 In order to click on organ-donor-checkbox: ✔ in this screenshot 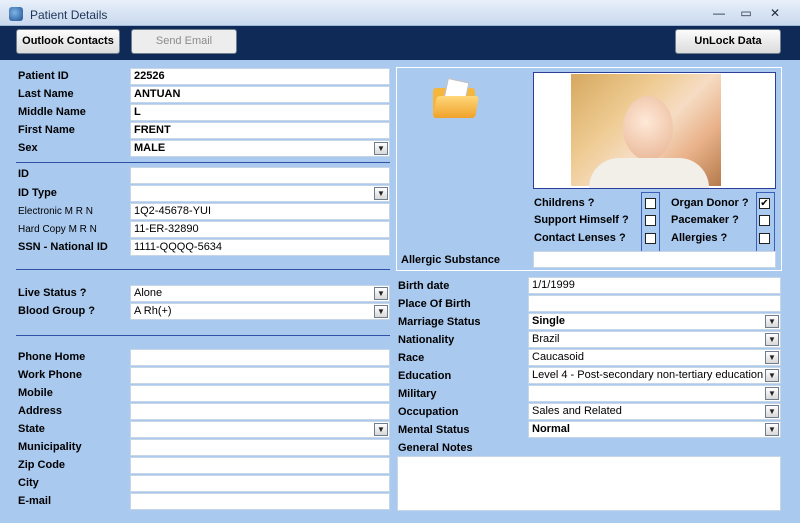, I will do `click(764, 203)`.